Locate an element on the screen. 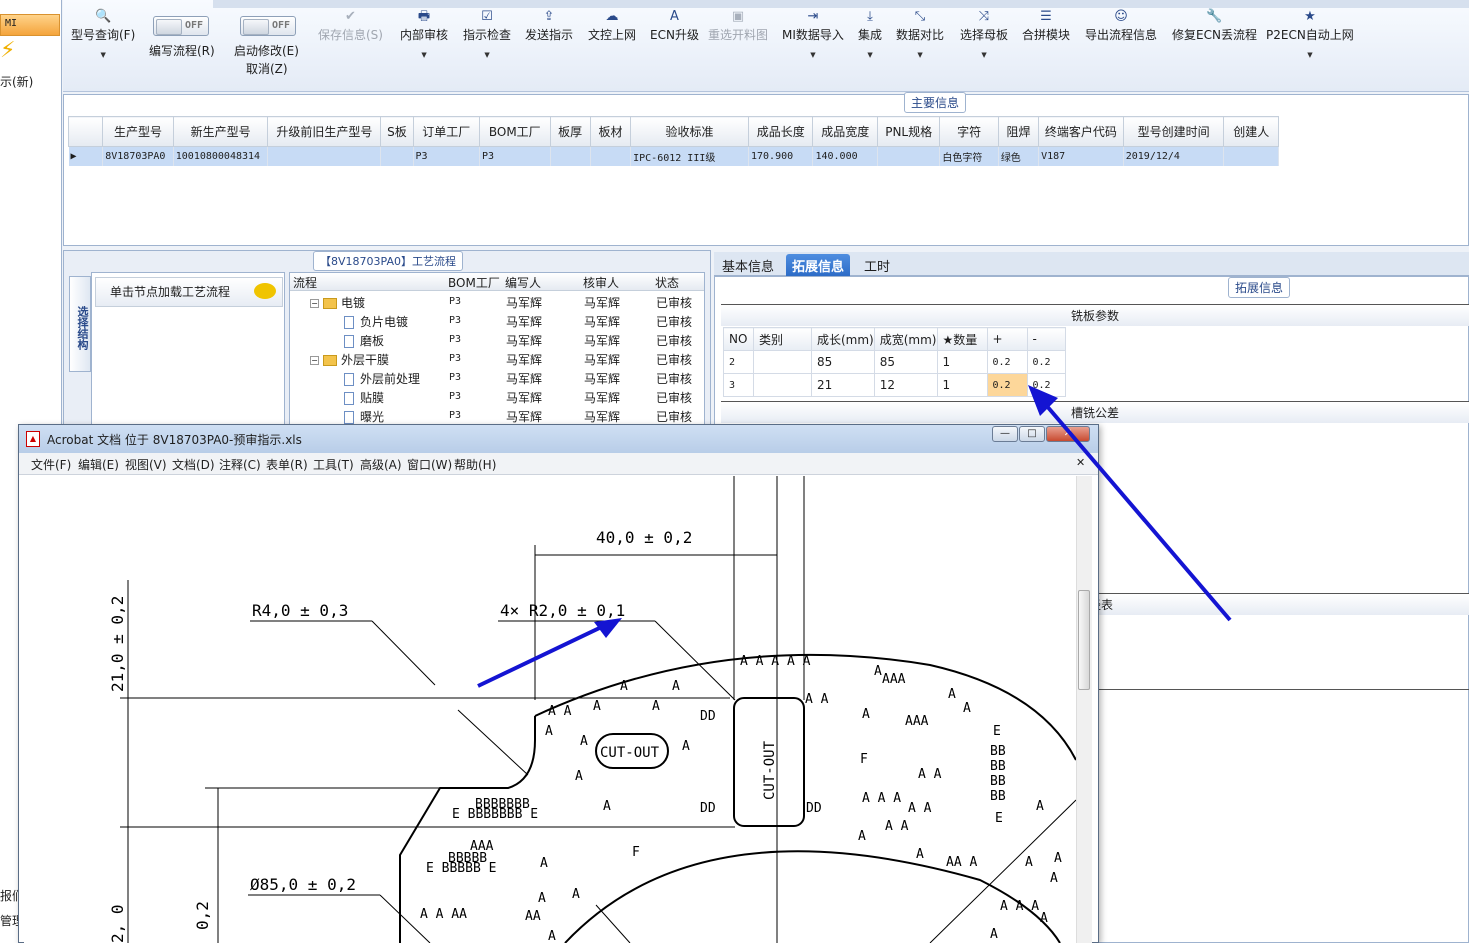  milling-col-header: 成长(mm) is located at coordinates (843, 339).